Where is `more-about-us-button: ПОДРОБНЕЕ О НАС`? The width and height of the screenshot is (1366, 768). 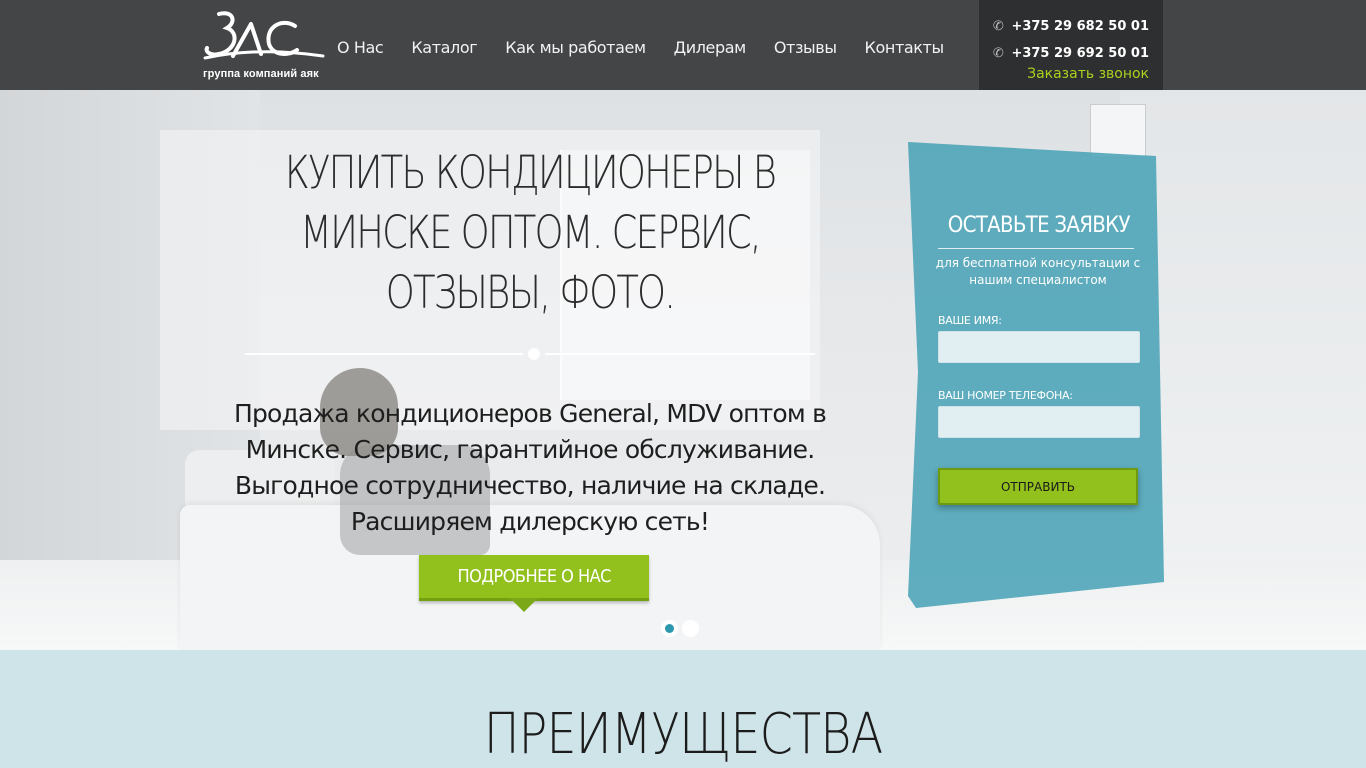 more-about-us-button: ПОДРОБНЕЕ О НАС is located at coordinates (534, 578).